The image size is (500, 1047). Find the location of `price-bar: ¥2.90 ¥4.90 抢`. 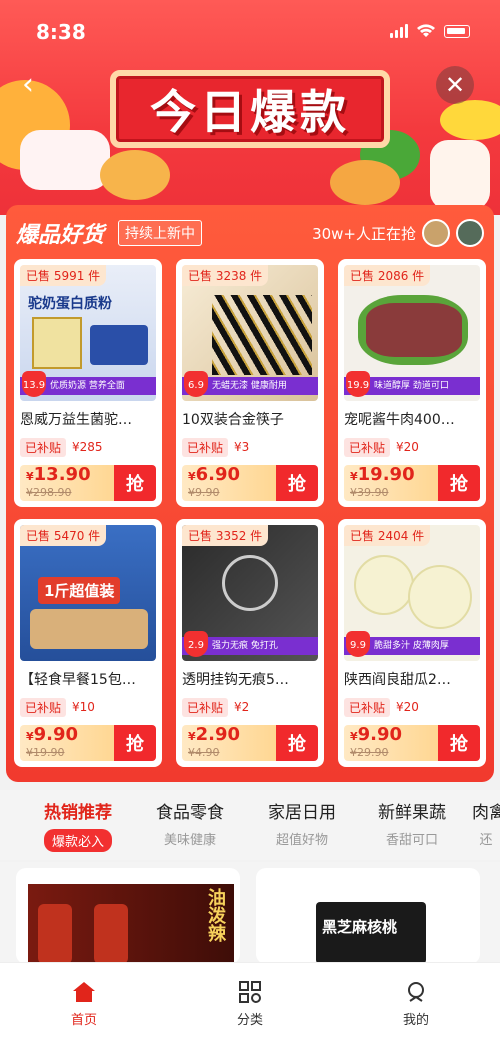

price-bar: ¥2.90 ¥4.90 抢 is located at coordinates (250, 743).